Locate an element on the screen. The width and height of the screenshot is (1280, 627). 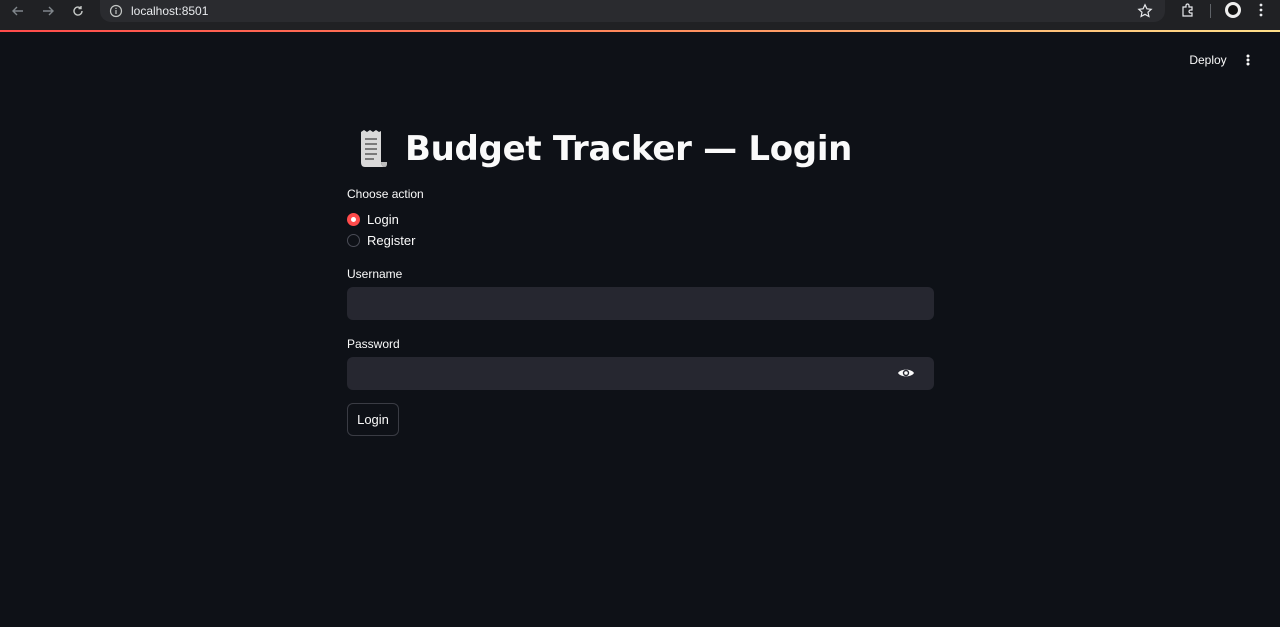
site-info-icon is located at coordinates (116, 11).